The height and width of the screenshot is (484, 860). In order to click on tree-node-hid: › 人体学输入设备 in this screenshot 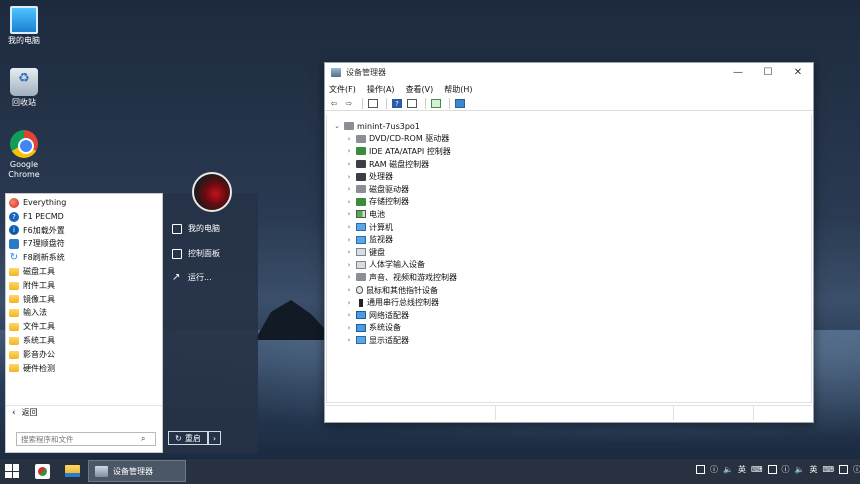, I will do `click(569, 265)`.